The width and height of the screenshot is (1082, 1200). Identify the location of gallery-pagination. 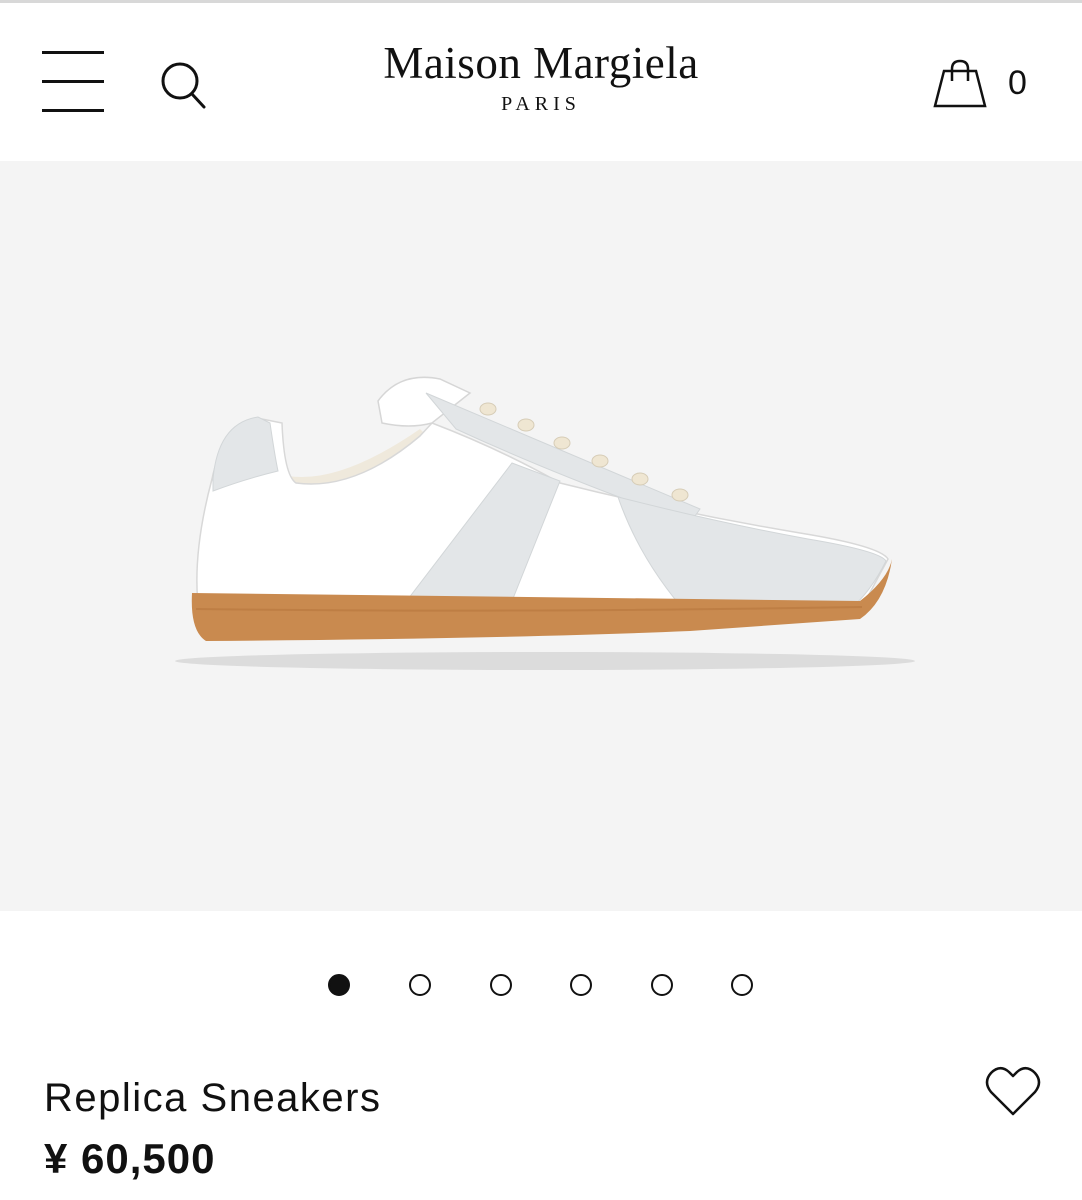
(541, 985).